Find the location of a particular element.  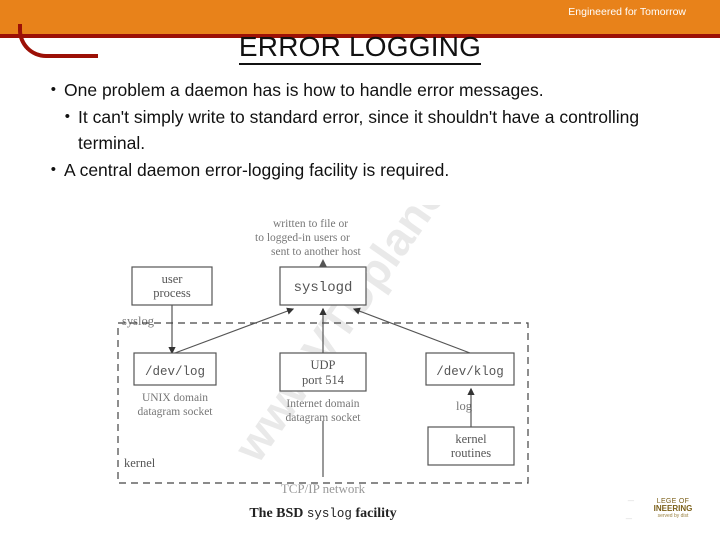

box-dev-log-label: /dev/log is located at coordinates (175, 372).